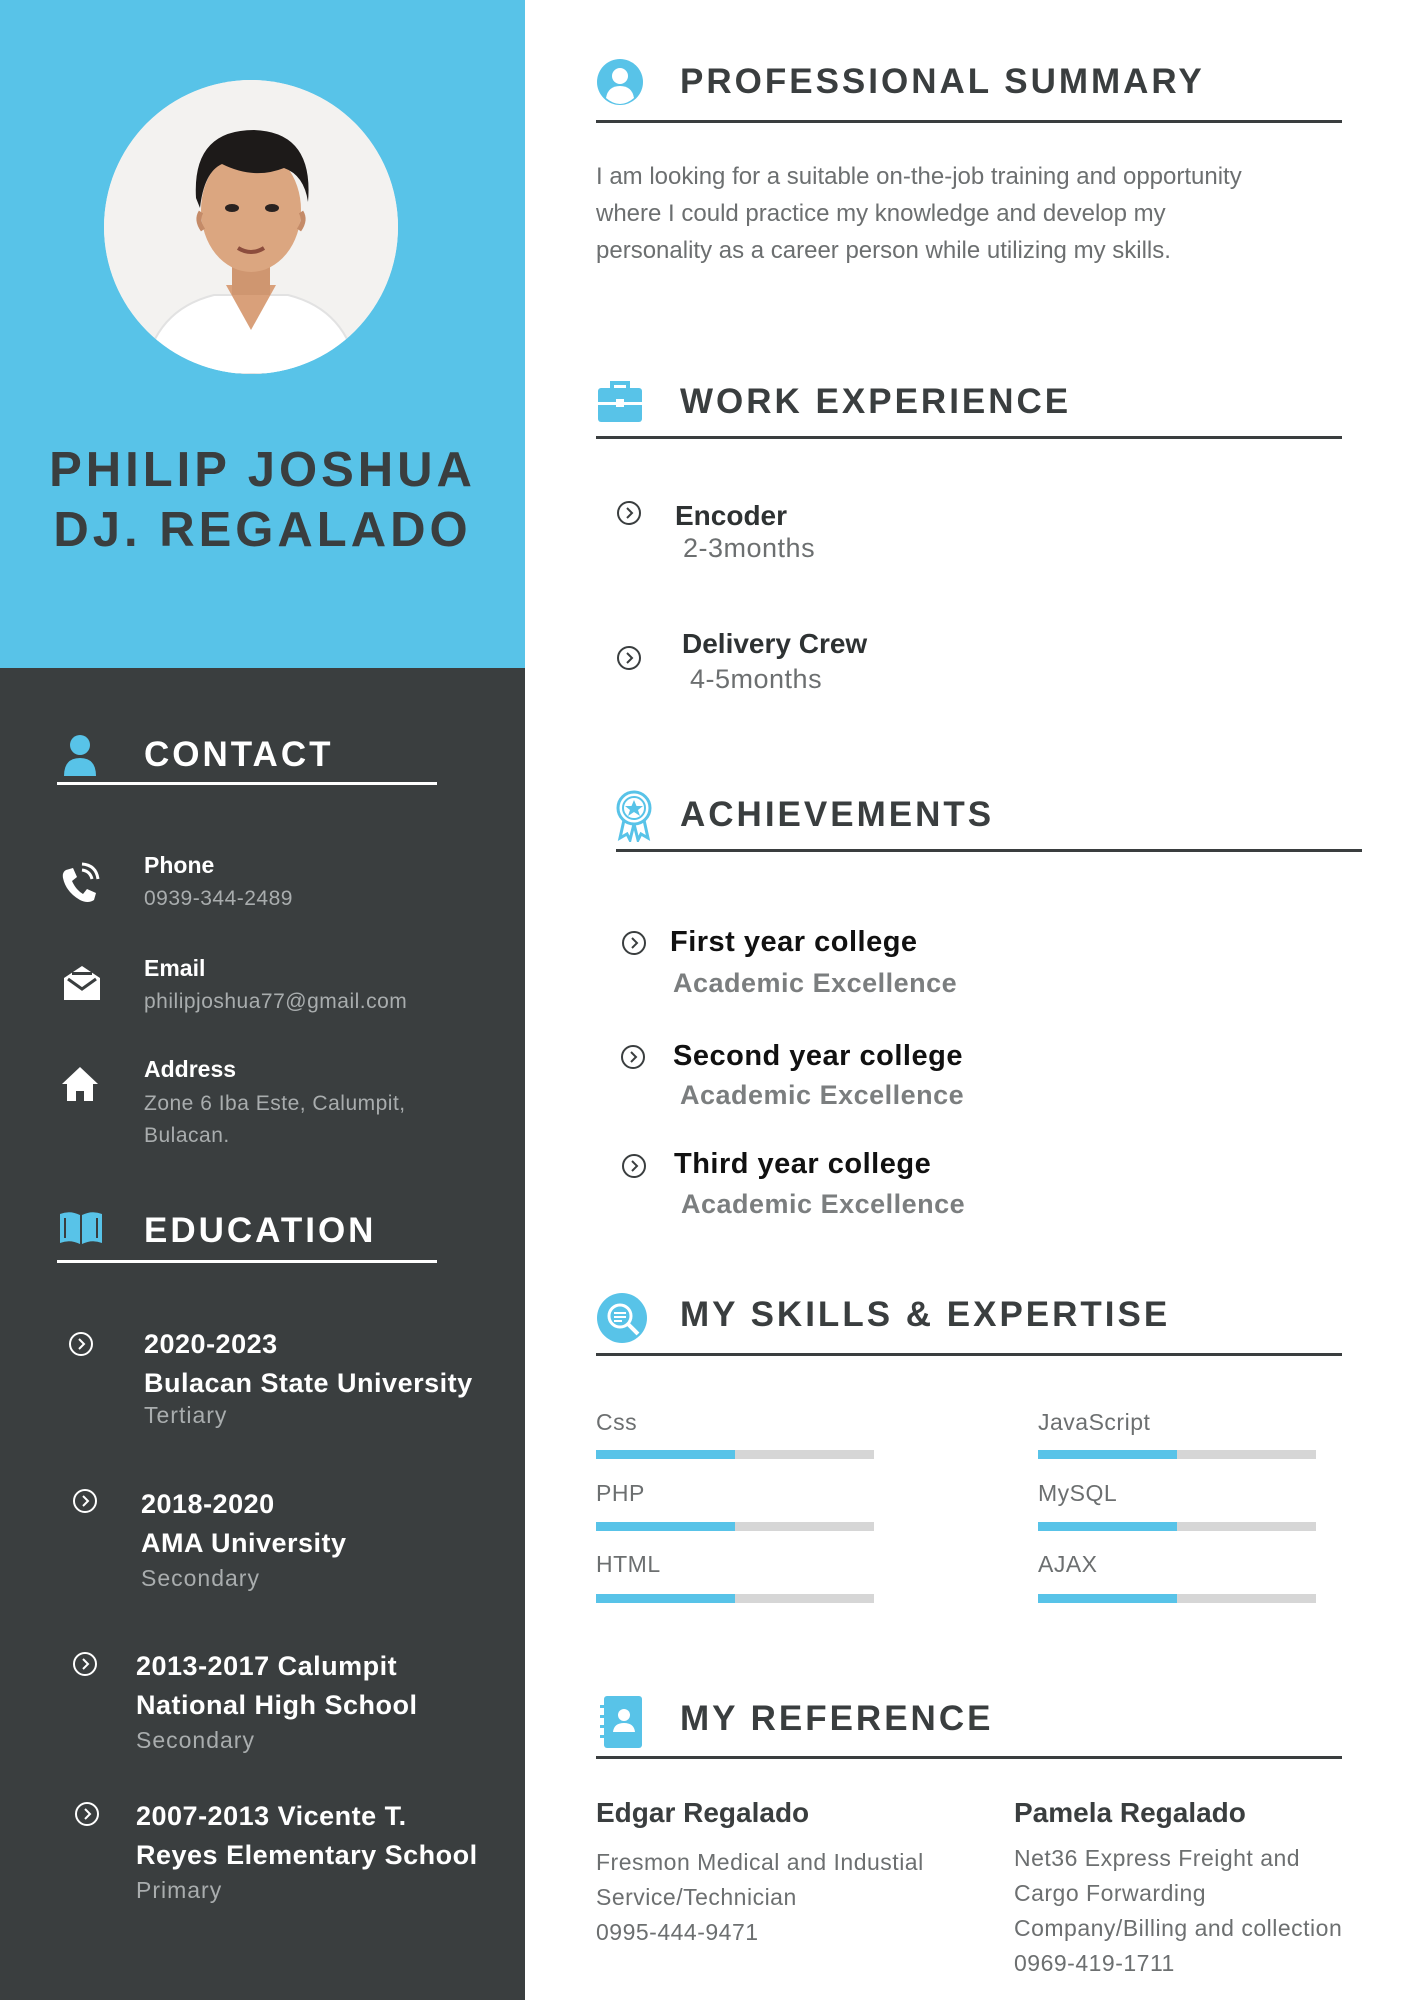 This screenshot has width=1415, height=2000. What do you see at coordinates (969, 437) in the screenshot?
I see `work-divider` at bounding box center [969, 437].